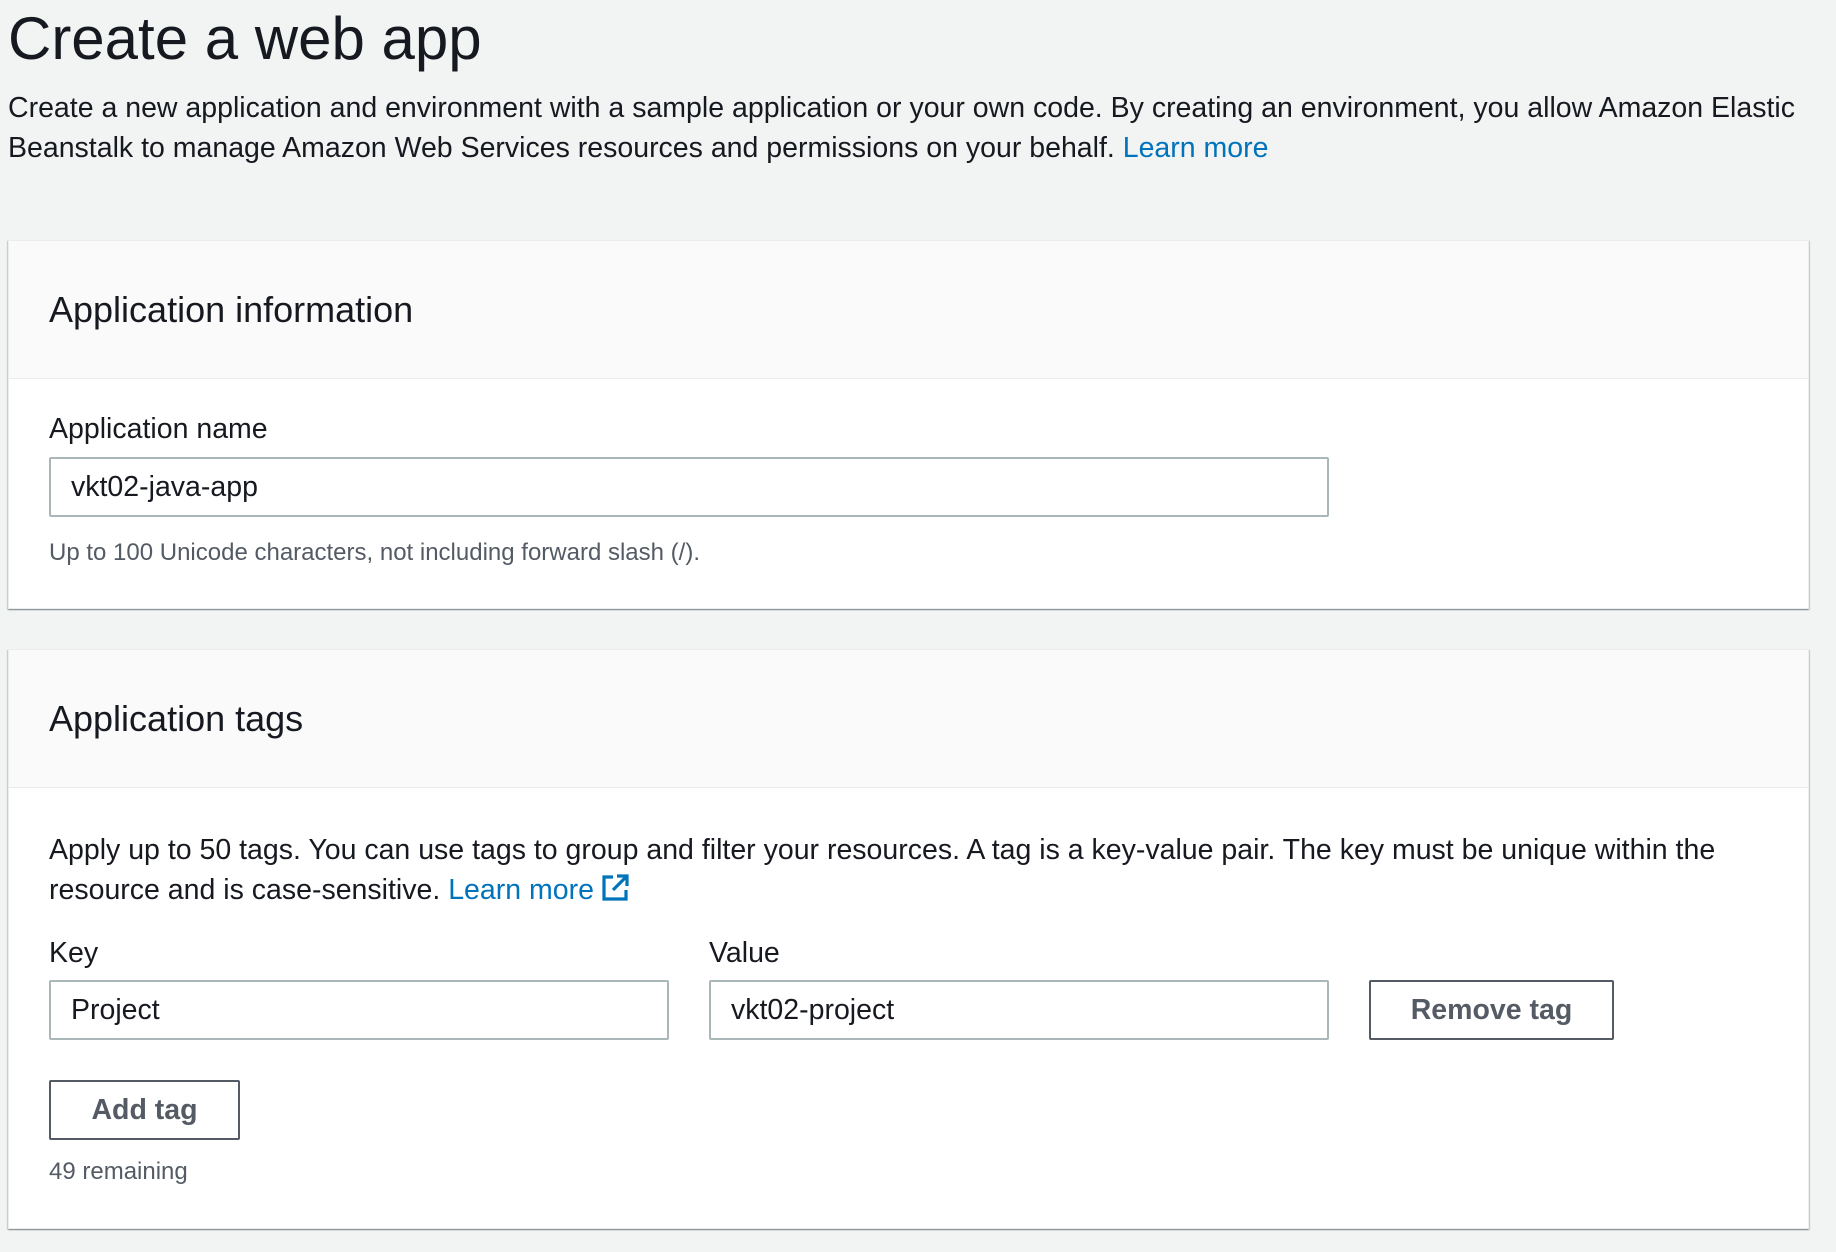  What do you see at coordinates (118, 1171) in the screenshot?
I see `tags-remaining-count: 49 remaining` at bounding box center [118, 1171].